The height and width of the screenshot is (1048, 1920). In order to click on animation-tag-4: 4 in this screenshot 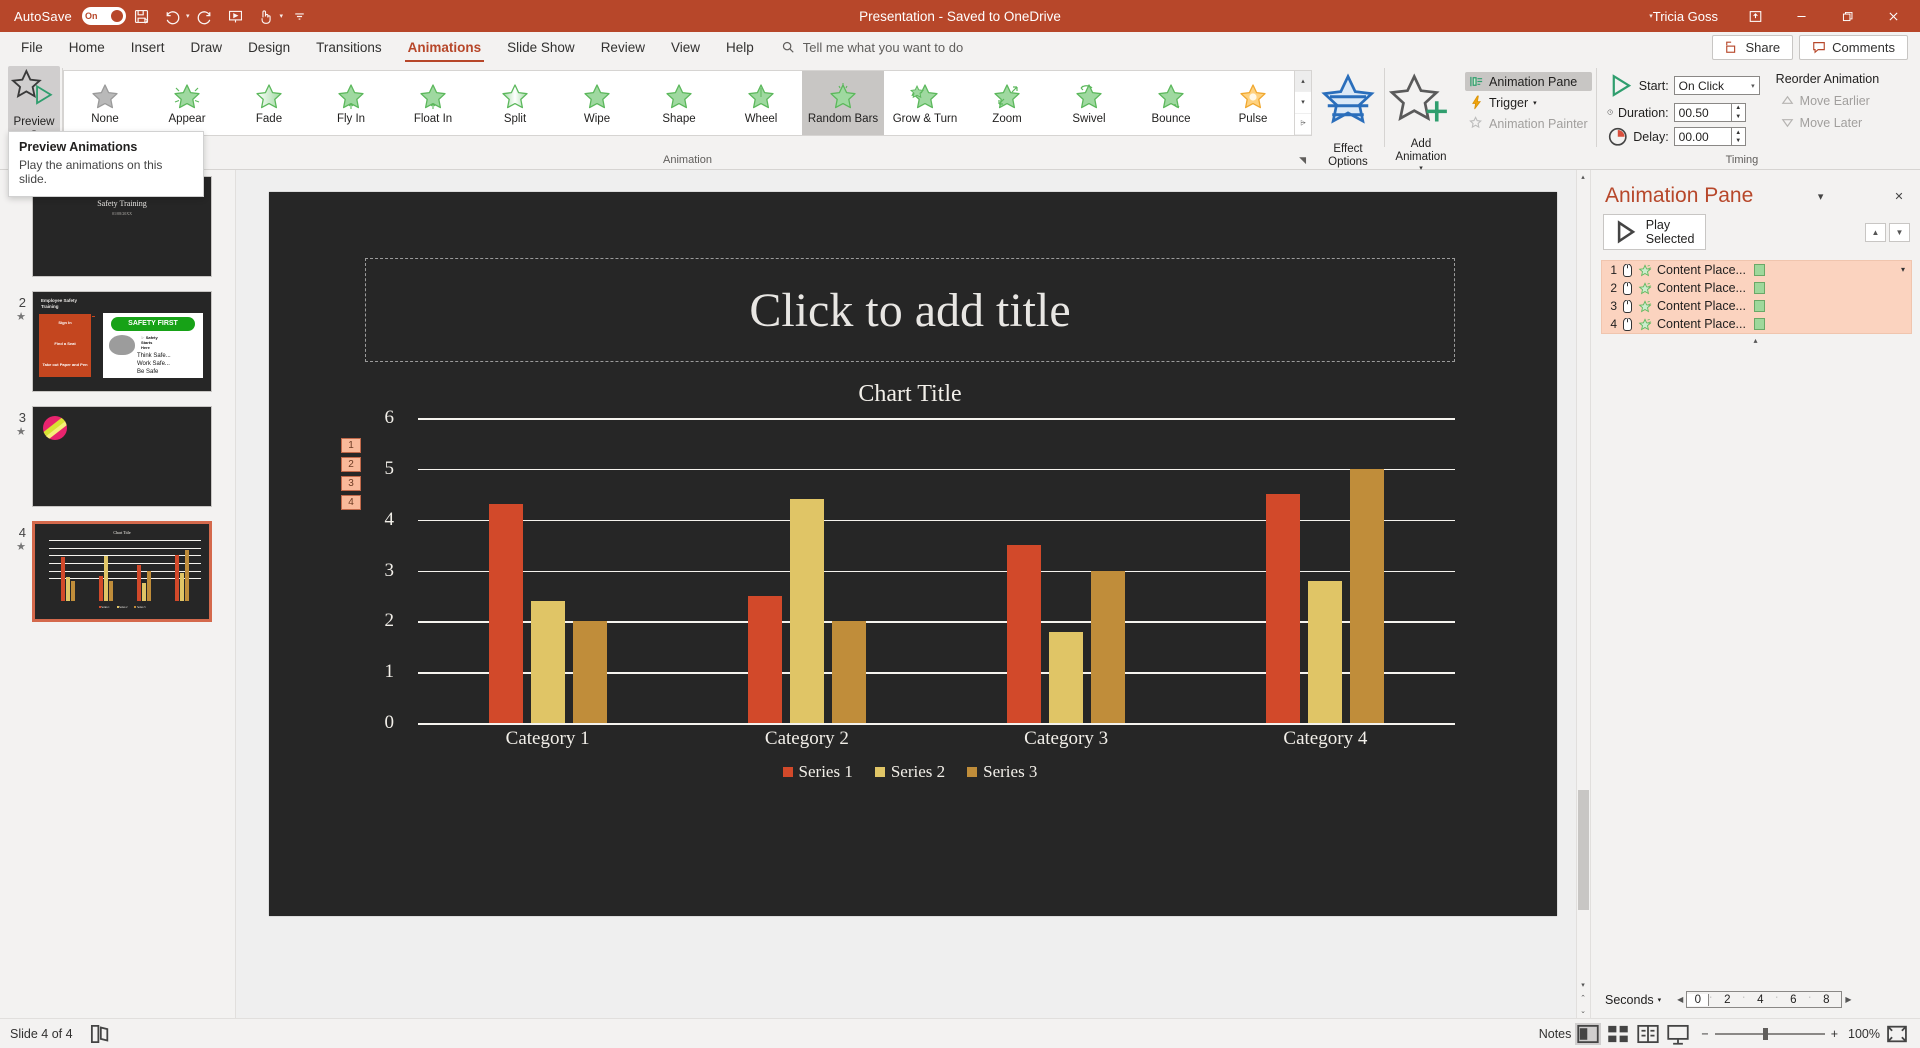, I will do `click(351, 502)`.